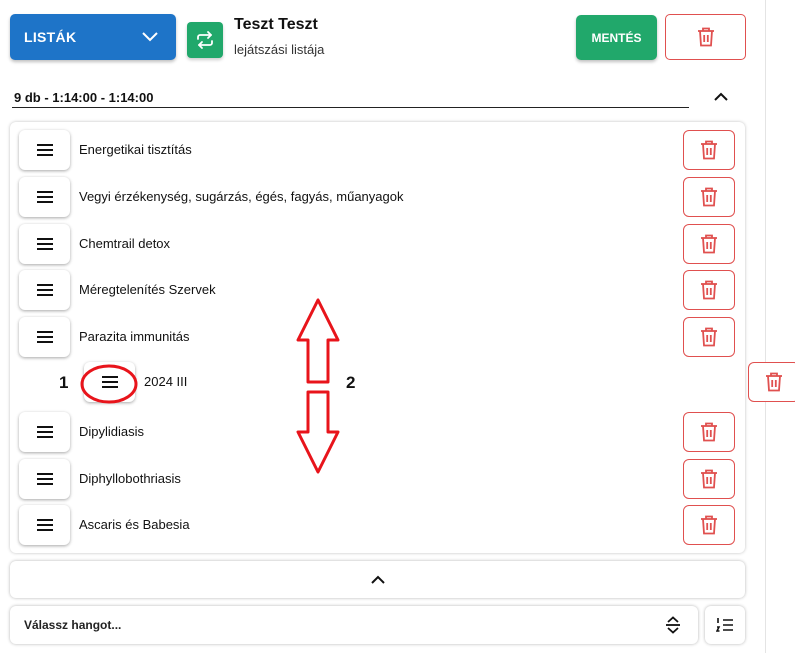  I want to click on save-button: MENTÉS, so click(616, 37).